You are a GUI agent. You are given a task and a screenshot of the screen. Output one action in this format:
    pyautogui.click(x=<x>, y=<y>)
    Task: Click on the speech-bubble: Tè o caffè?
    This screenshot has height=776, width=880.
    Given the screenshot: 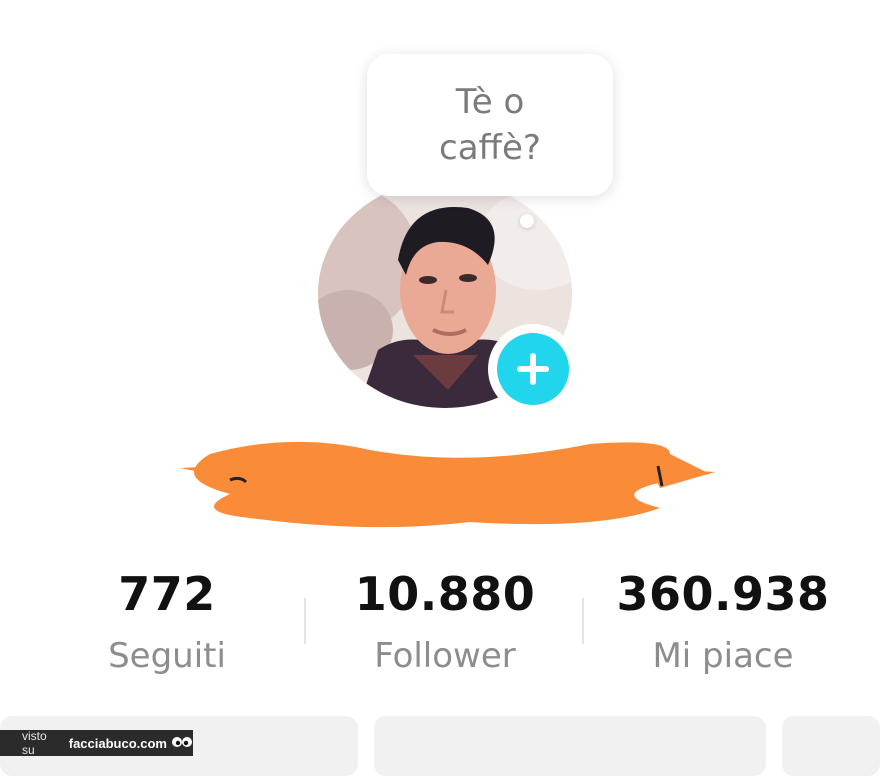 What is the action you would take?
    pyautogui.click(x=490, y=125)
    